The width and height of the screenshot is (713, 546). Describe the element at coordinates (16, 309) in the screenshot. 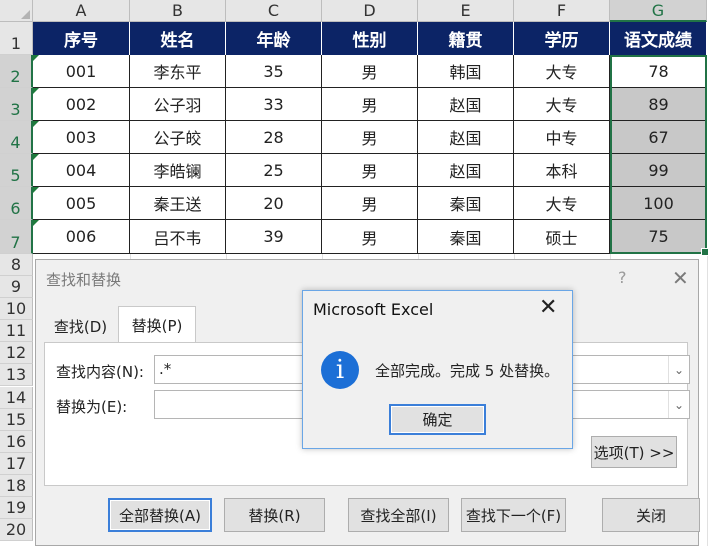

I see `row-header-10: 10` at that location.